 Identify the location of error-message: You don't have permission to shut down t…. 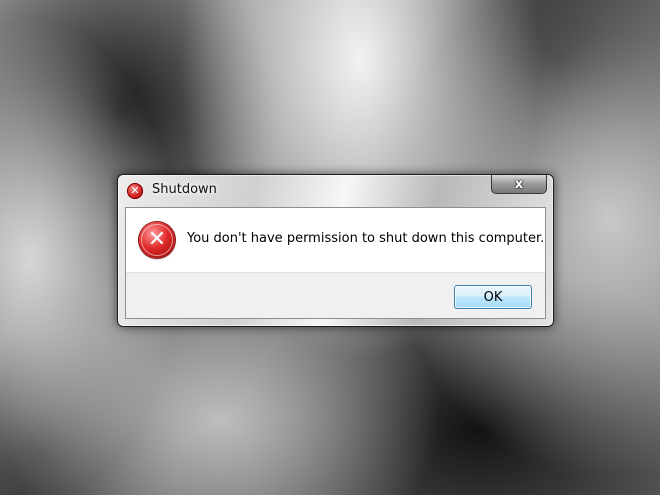
(366, 238).